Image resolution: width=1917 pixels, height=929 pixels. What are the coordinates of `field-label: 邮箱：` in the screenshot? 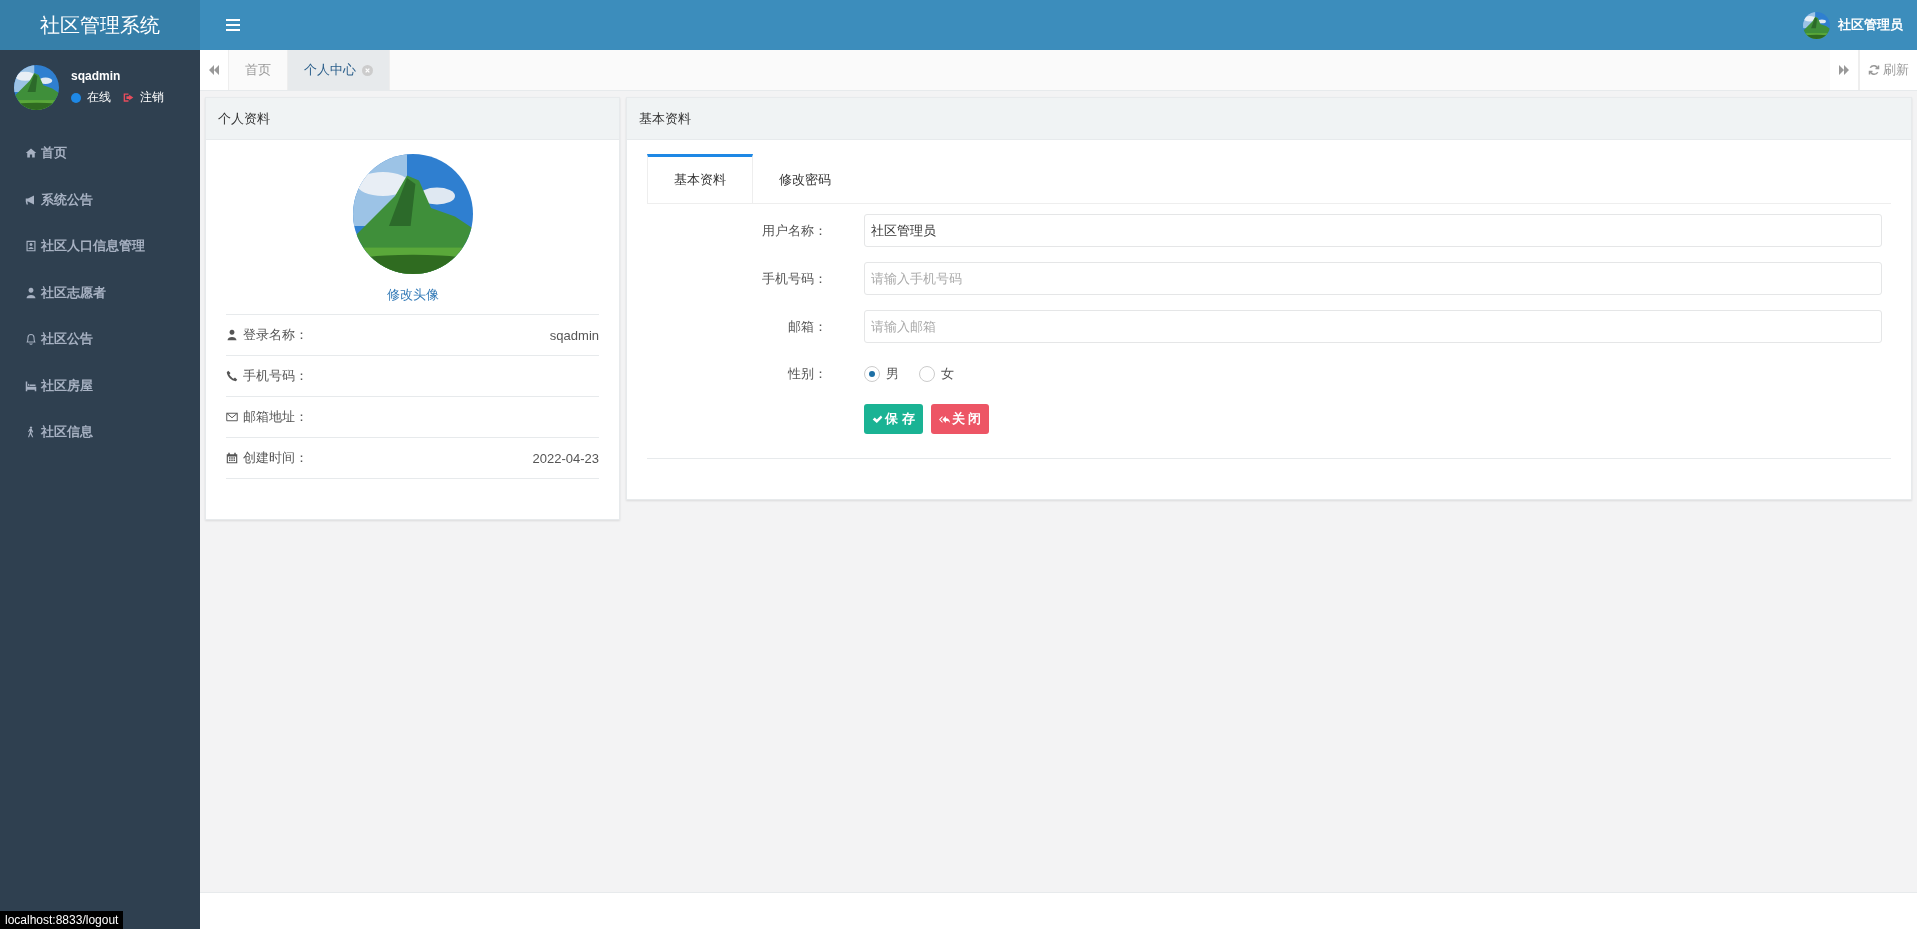 It's located at (807, 326).